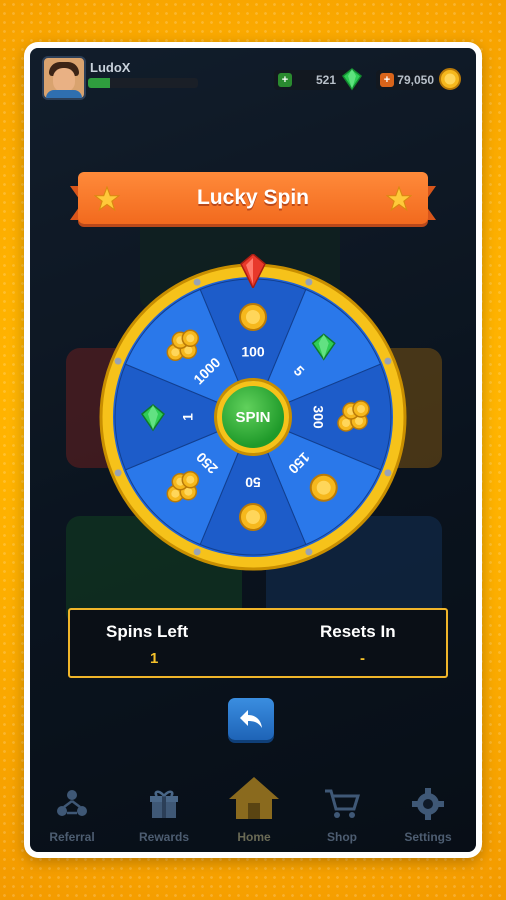 This screenshot has width=506, height=900. What do you see at coordinates (318, 79) in the screenshot?
I see `gems-counter: + 521` at bounding box center [318, 79].